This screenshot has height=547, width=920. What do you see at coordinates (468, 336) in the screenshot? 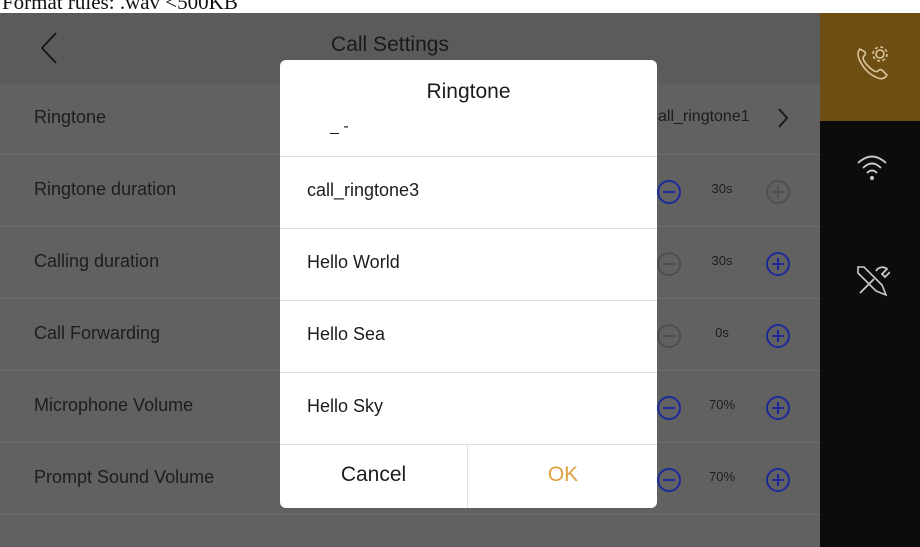
I see `ringtone-option: Hello Sea` at bounding box center [468, 336].